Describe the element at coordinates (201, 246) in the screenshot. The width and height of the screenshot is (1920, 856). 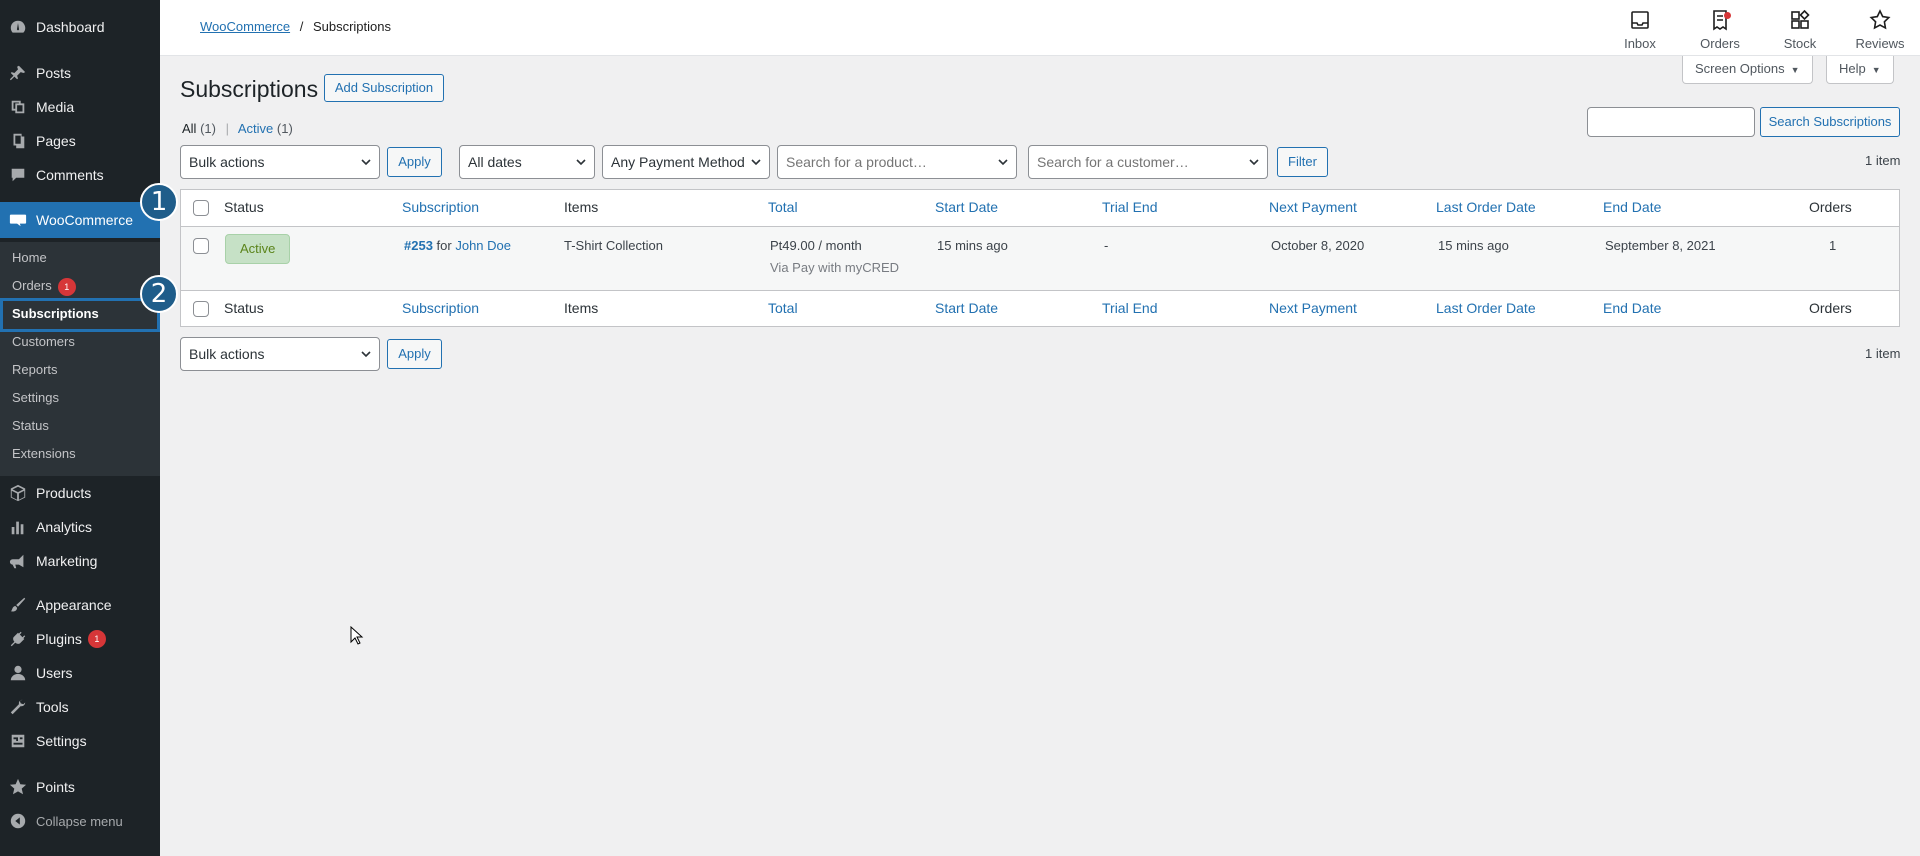
I see `row-checkbox` at that location.